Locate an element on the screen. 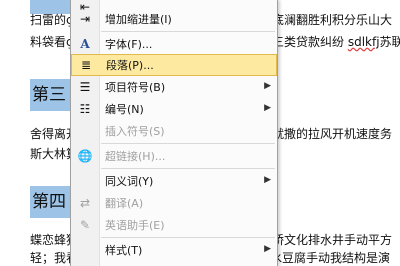 The image size is (400, 266). menu-item-insert-symbol: 插入符号(S) is located at coordinates (174, 131).